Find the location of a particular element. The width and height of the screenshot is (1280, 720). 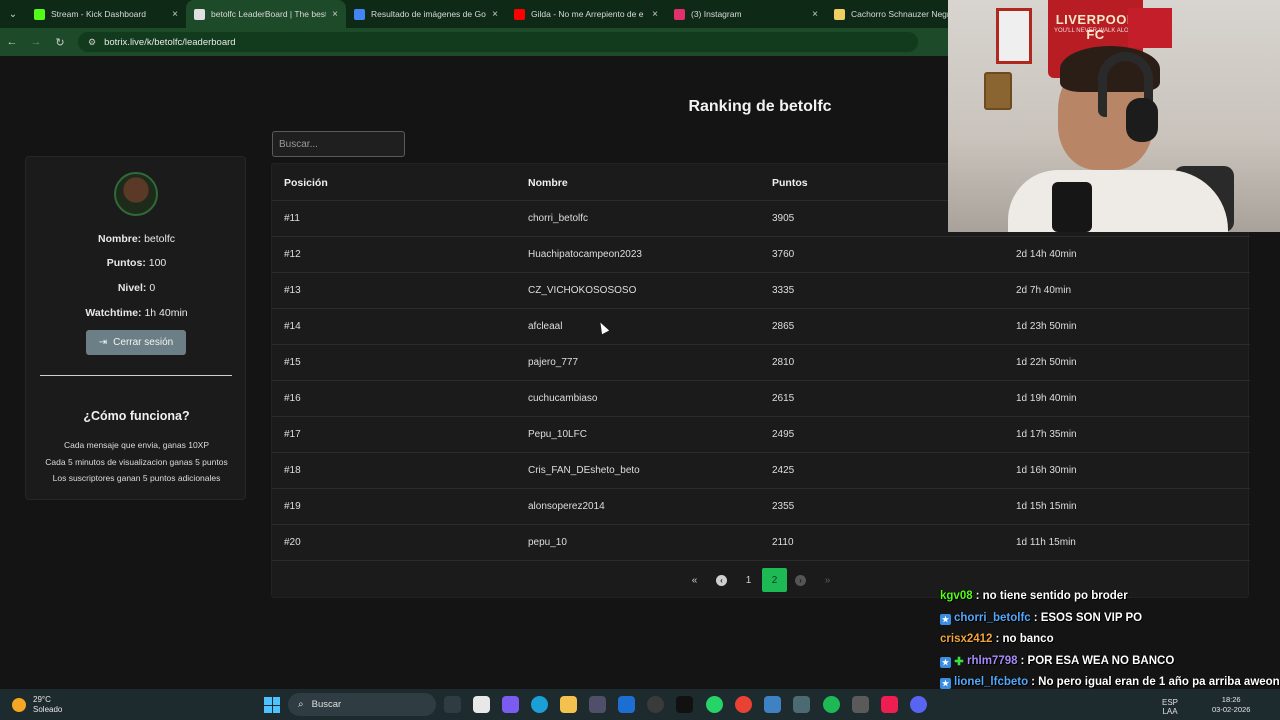

chat-text: : ESOS SON VIP PO is located at coordinates (1088, 617).